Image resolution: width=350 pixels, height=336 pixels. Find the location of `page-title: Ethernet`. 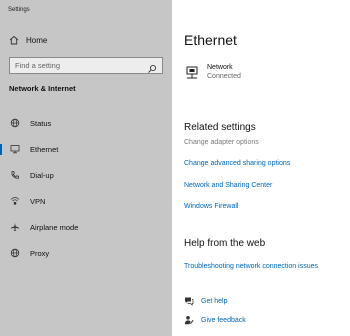

page-title: Ethernet is located at coordinates (210, 40).